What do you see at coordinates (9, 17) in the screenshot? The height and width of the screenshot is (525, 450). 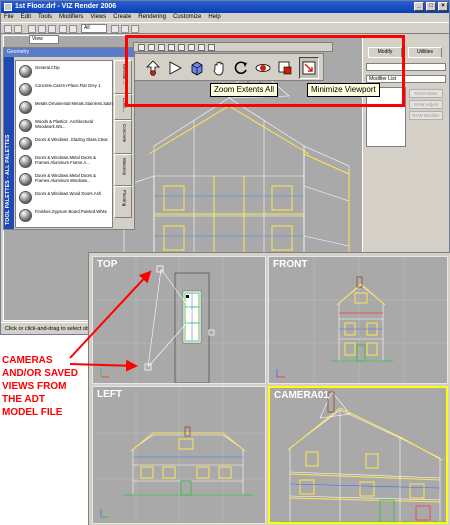 I see `menu-file: File` at bounding box center [9, 17].